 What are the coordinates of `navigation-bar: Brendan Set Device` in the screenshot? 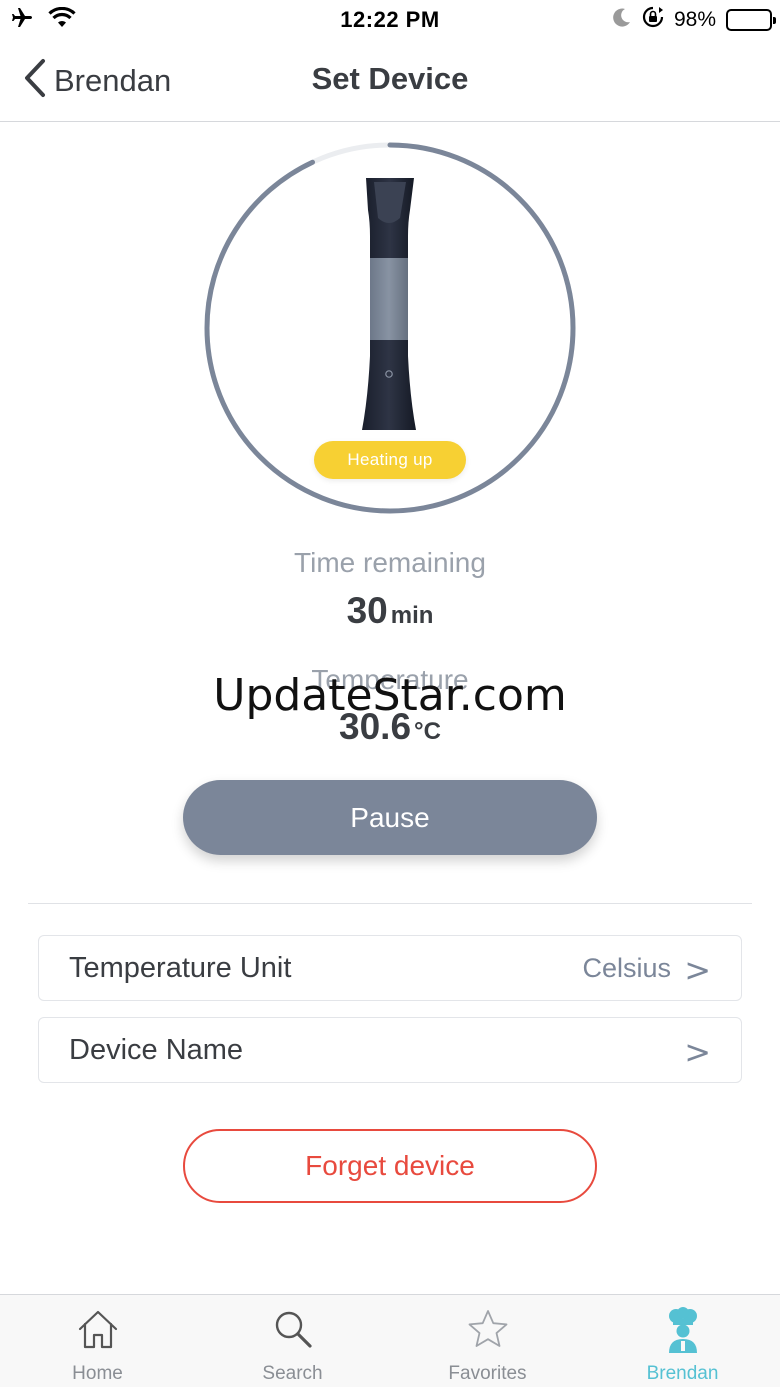 It's located at (390, 81).